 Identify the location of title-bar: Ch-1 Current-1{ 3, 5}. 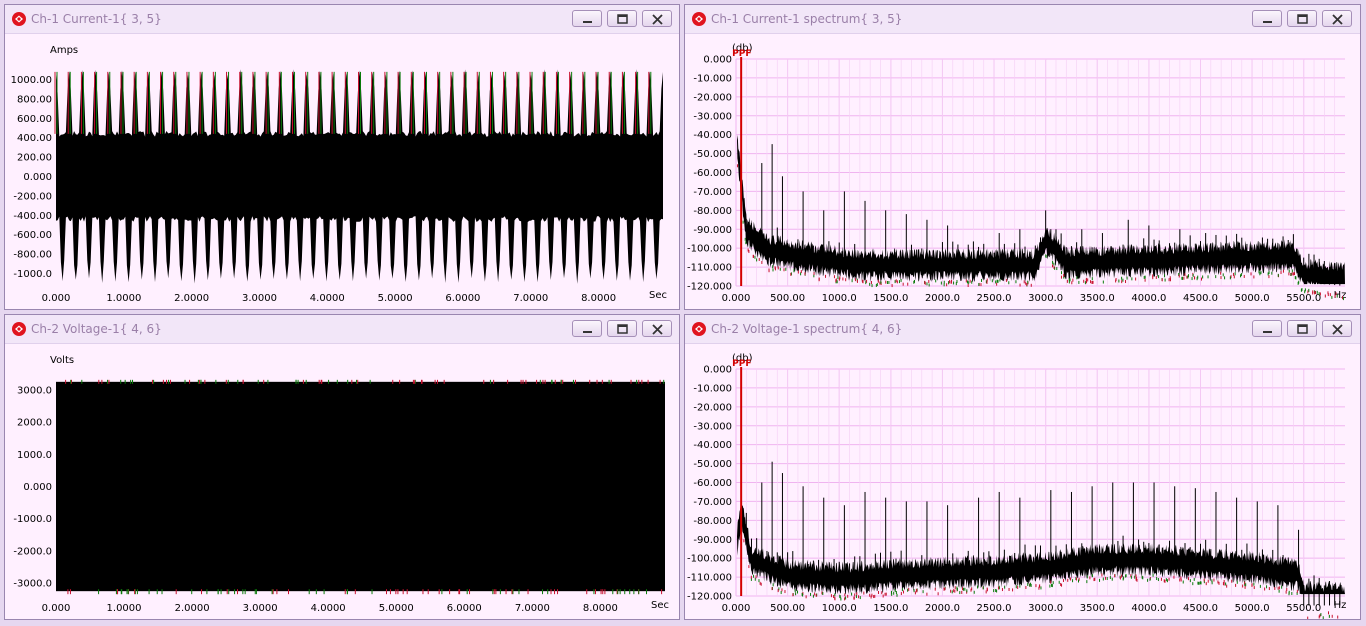
(342, 19).